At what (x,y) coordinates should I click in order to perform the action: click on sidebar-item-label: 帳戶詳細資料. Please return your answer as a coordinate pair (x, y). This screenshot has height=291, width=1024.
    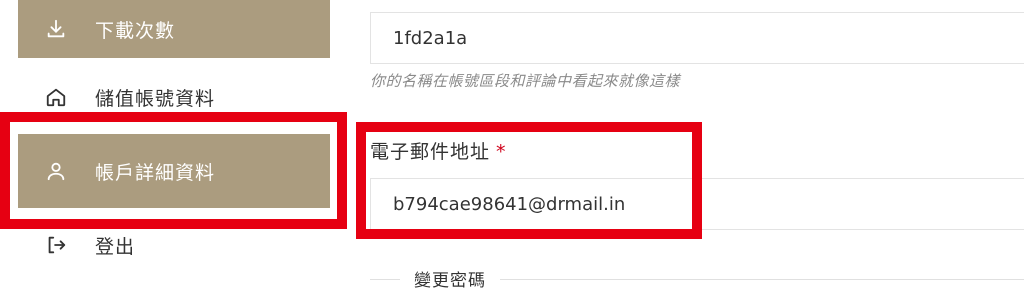
    Looking at the image, I should click on (155, 172).